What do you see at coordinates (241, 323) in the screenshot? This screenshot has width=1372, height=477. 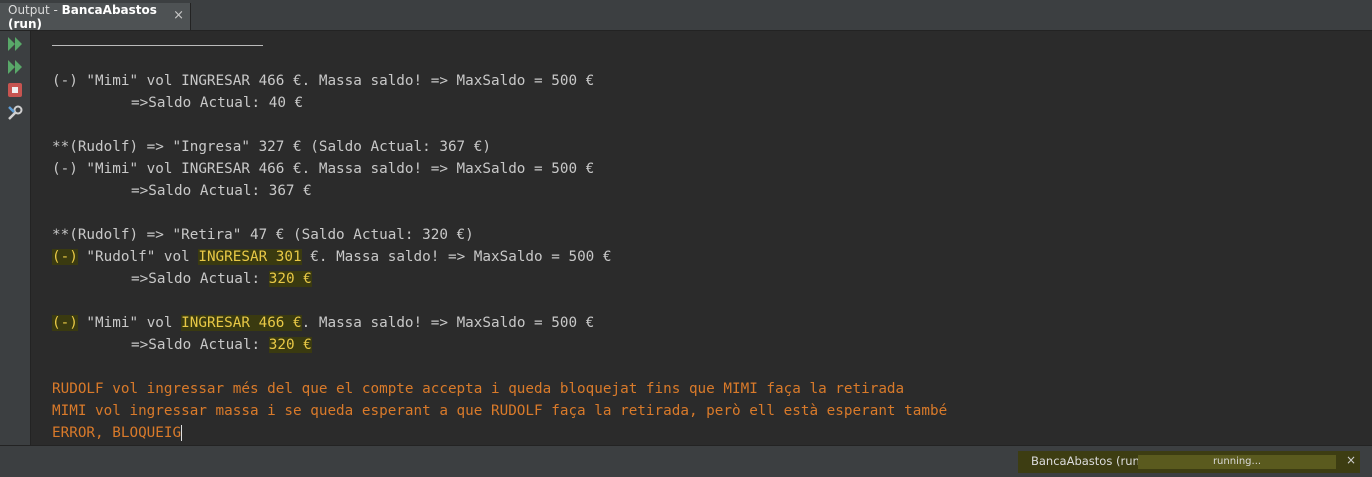 I see `highlight: INGRESAR 466 €` at bounding box center [241, 323].